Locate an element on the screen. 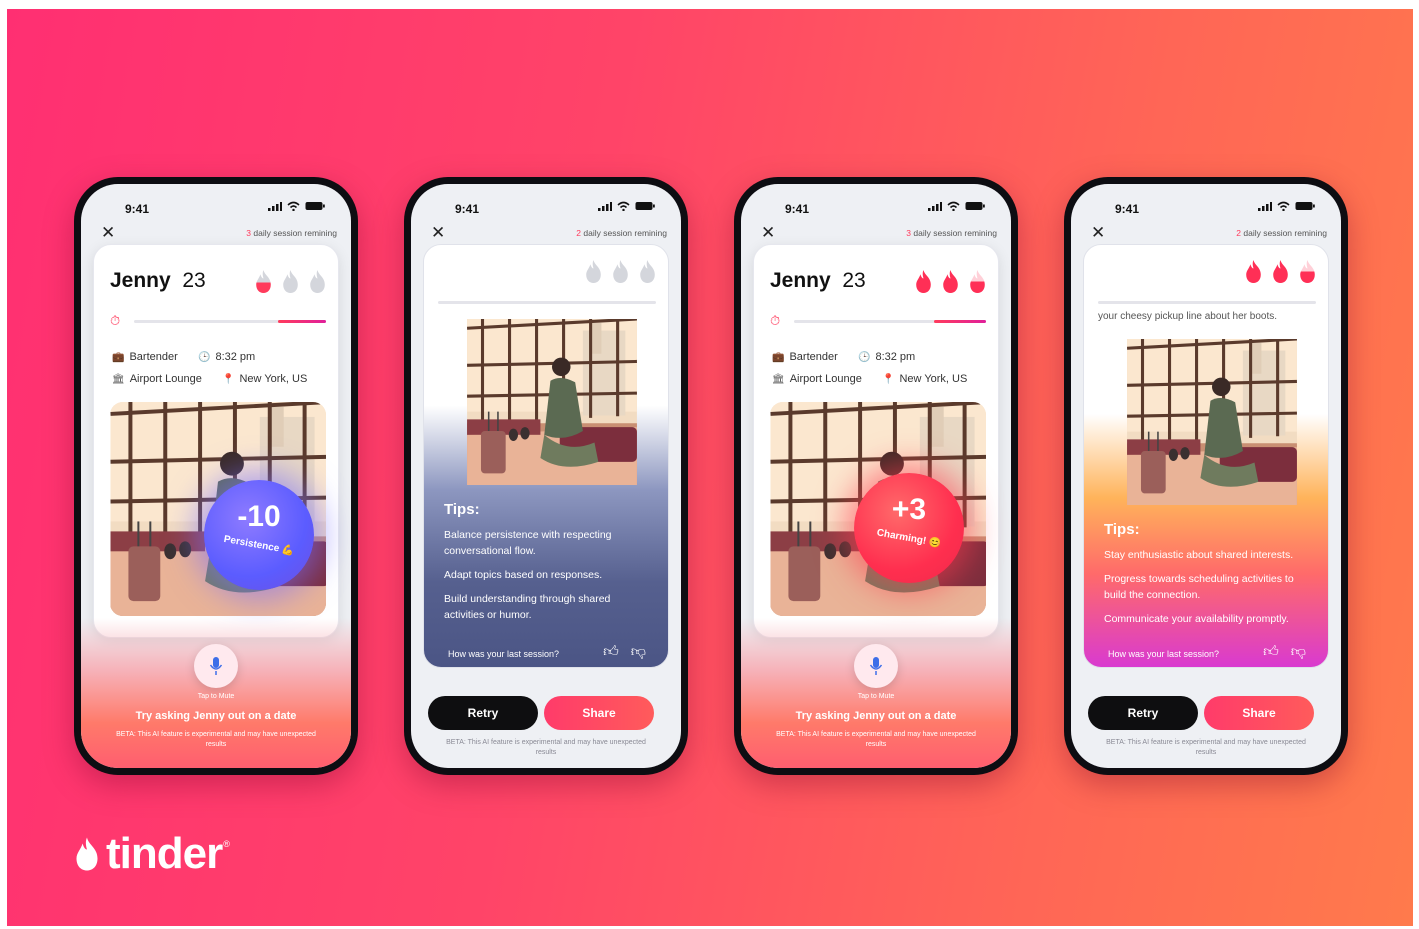 The width and height of the screenshot is (1419, 929). scene-image is located at coordinates (1206, 422).